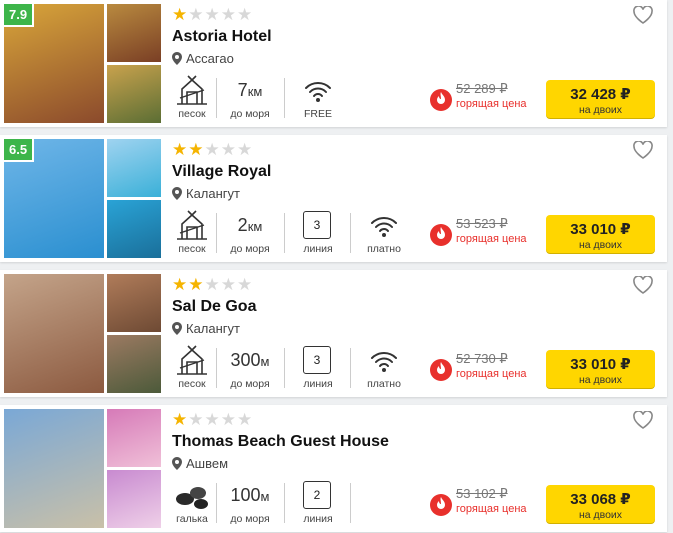  I want to click on distance-feature: 7км до моря, so click(250, 98).